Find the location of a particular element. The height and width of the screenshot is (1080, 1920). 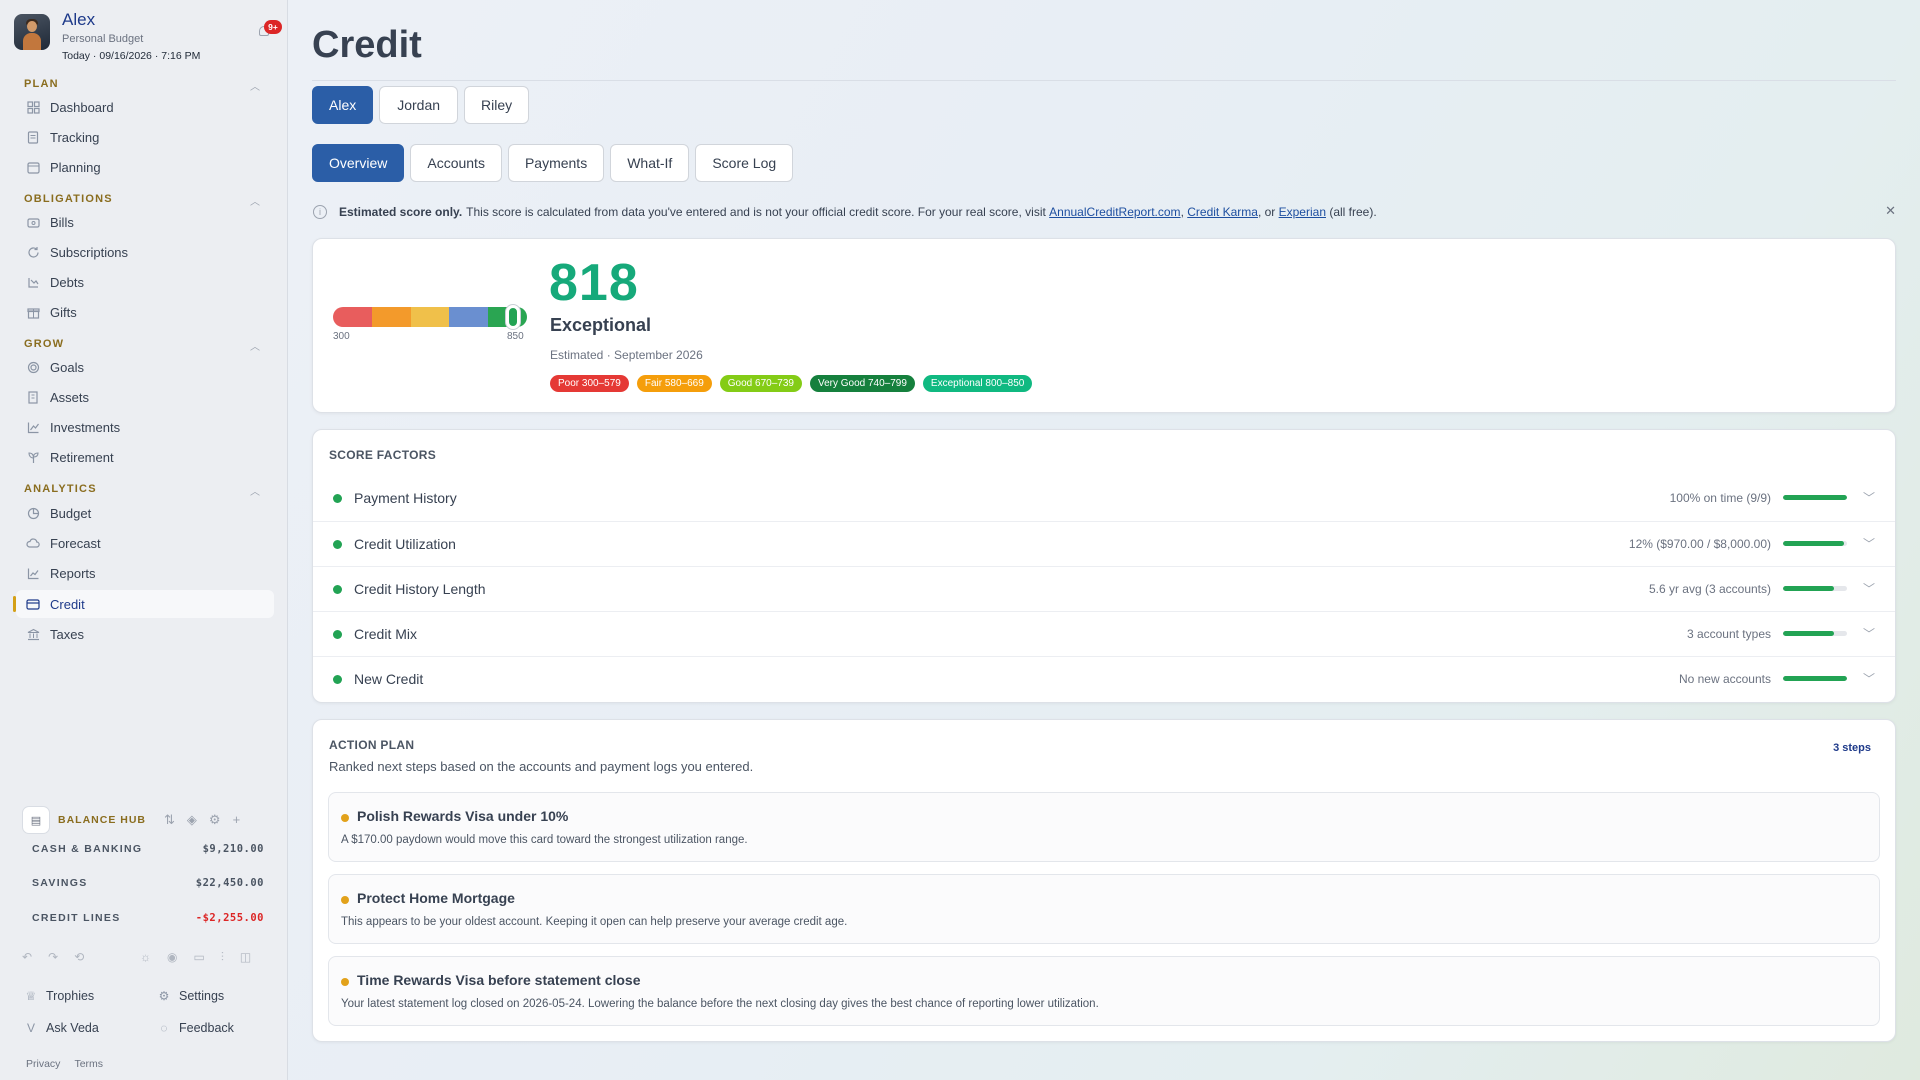

tab-accounts: Accounts is located at coordinates (456, 163).